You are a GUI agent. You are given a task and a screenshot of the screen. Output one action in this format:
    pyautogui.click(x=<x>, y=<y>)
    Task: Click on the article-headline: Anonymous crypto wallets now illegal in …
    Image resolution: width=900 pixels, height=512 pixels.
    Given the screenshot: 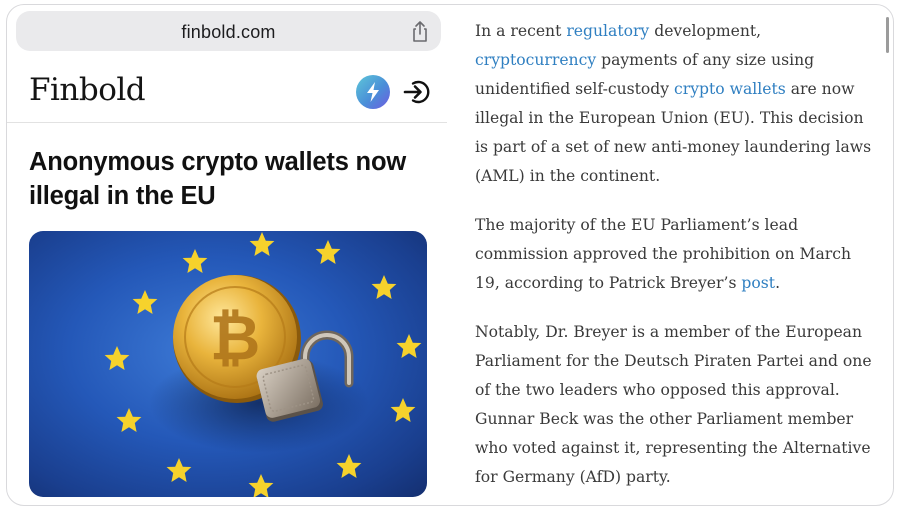 What is the action you would take?
    pyautogui.click(x=239, y=179)
    